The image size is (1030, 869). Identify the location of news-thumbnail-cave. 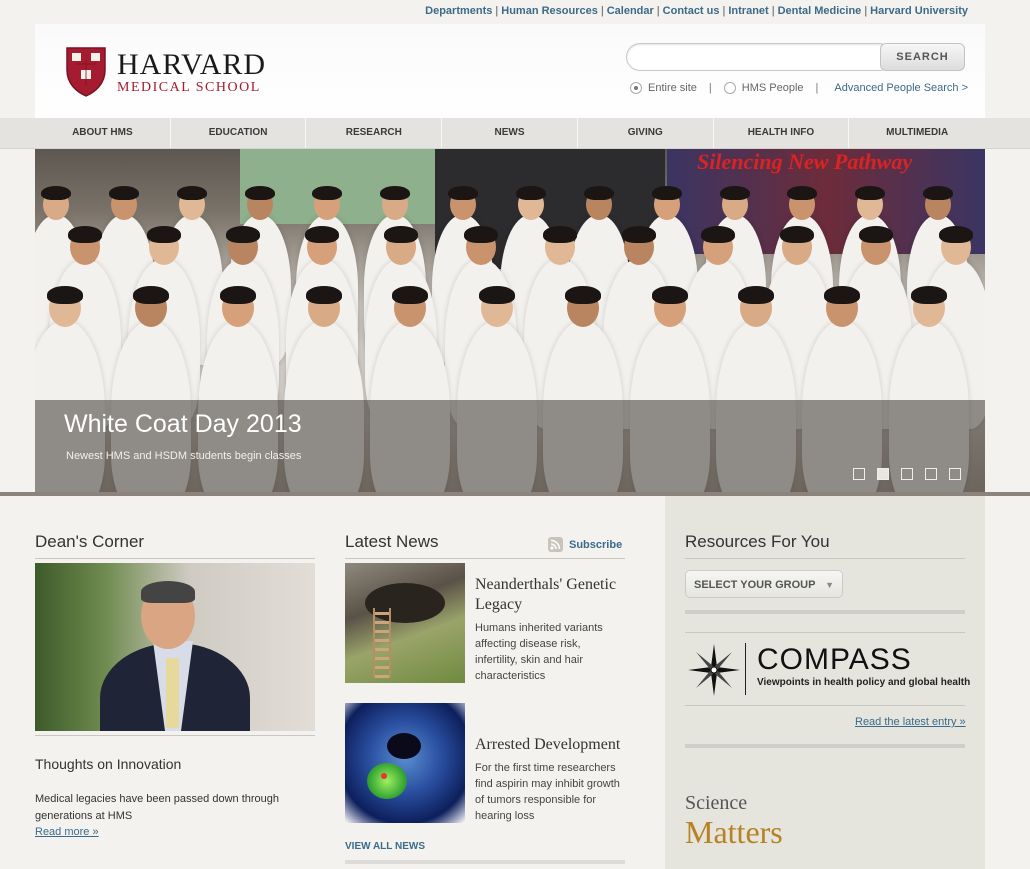
(405, 623).